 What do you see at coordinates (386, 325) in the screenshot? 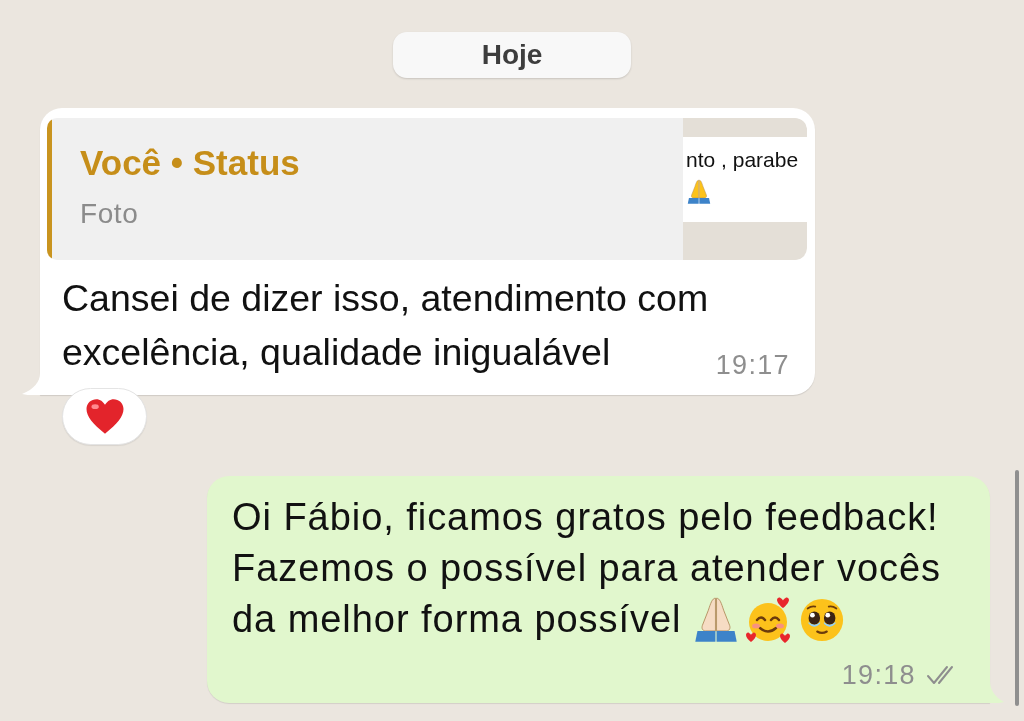
I see `message-text: Cansei de dizer isso, atendimento com excelência, qualidade inigualável` at bounding box center [386, 325].